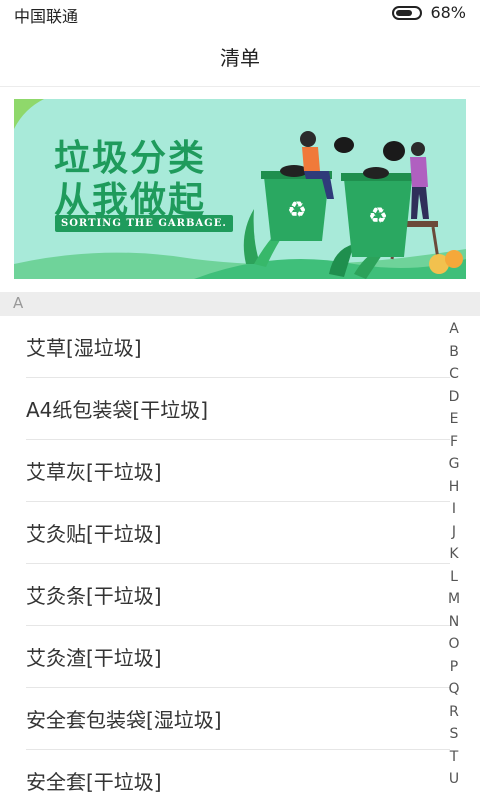  What do you see at coordinates (238, 657) in the screenshot?
I see `list-item: 艾灸渣[干垃圾]` at bounding box center [238, 657].